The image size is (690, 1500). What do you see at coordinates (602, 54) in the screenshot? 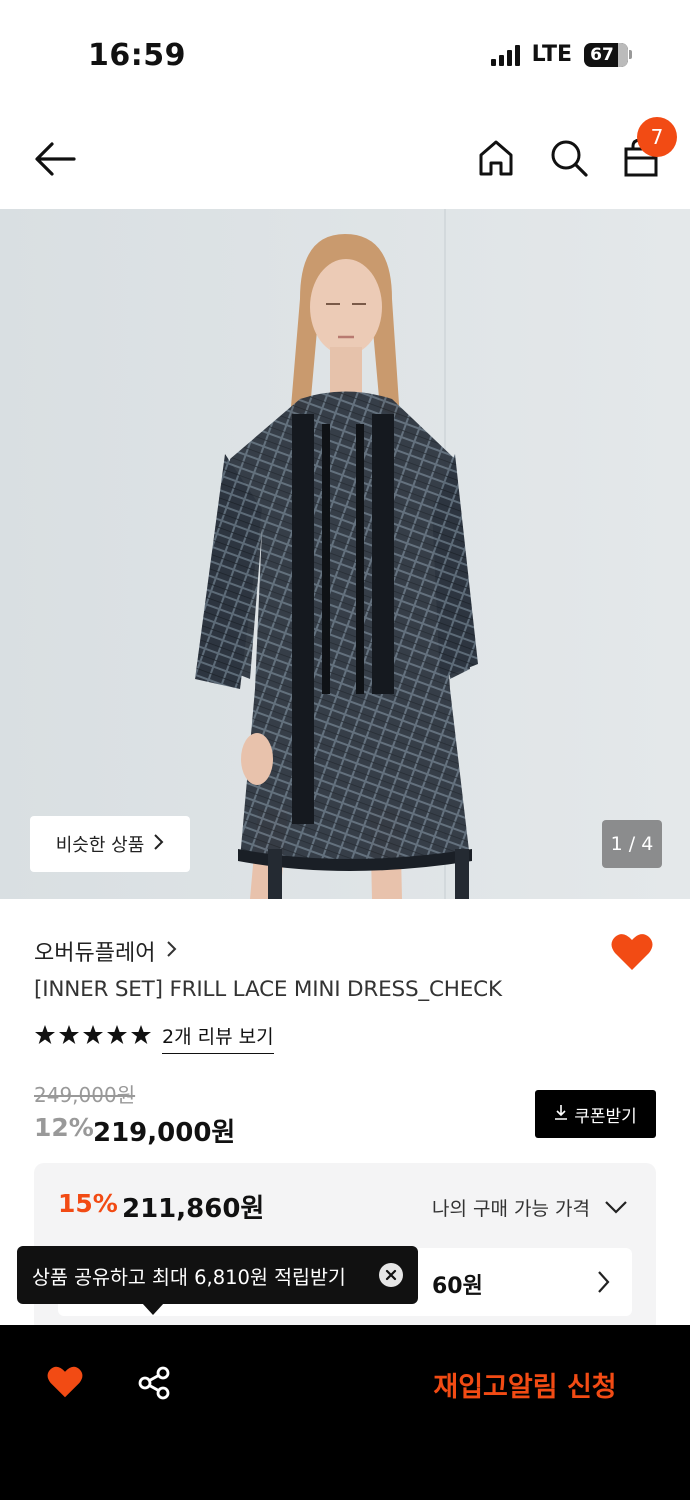
I see `battery-level: 67` at bounding box center [602, 54].